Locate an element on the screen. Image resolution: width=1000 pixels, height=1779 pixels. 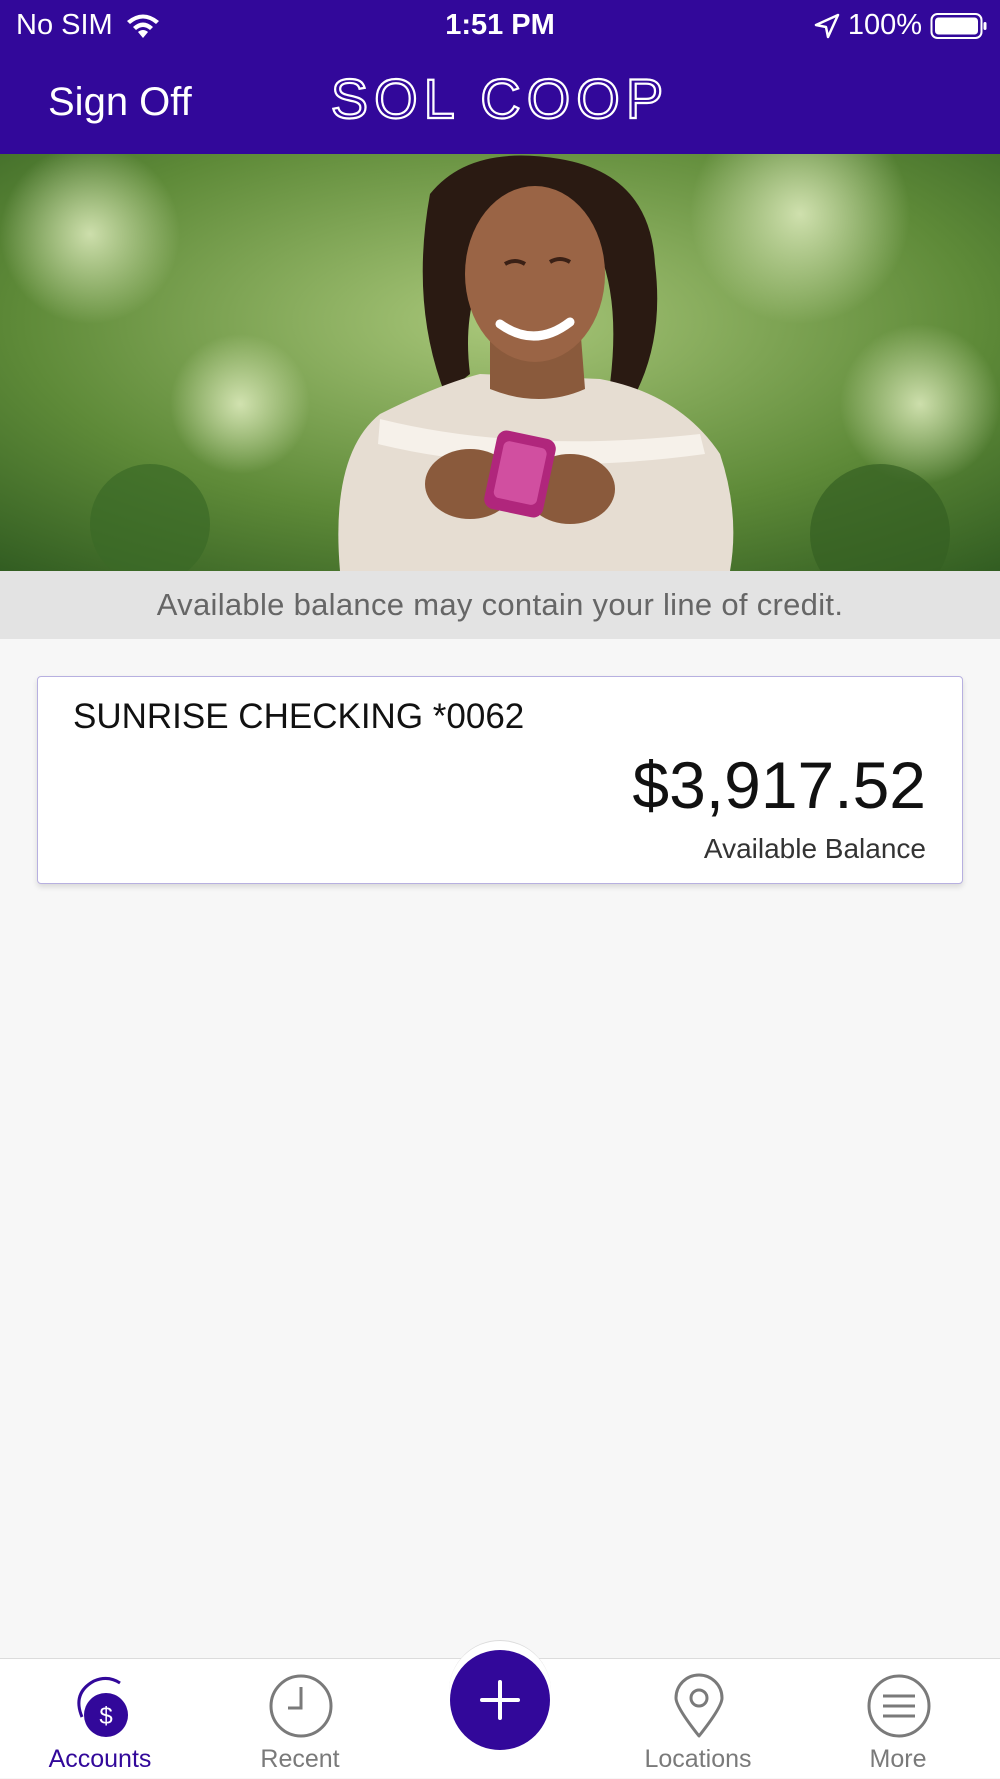
plus-icon is located at coordinates (500, 1700).